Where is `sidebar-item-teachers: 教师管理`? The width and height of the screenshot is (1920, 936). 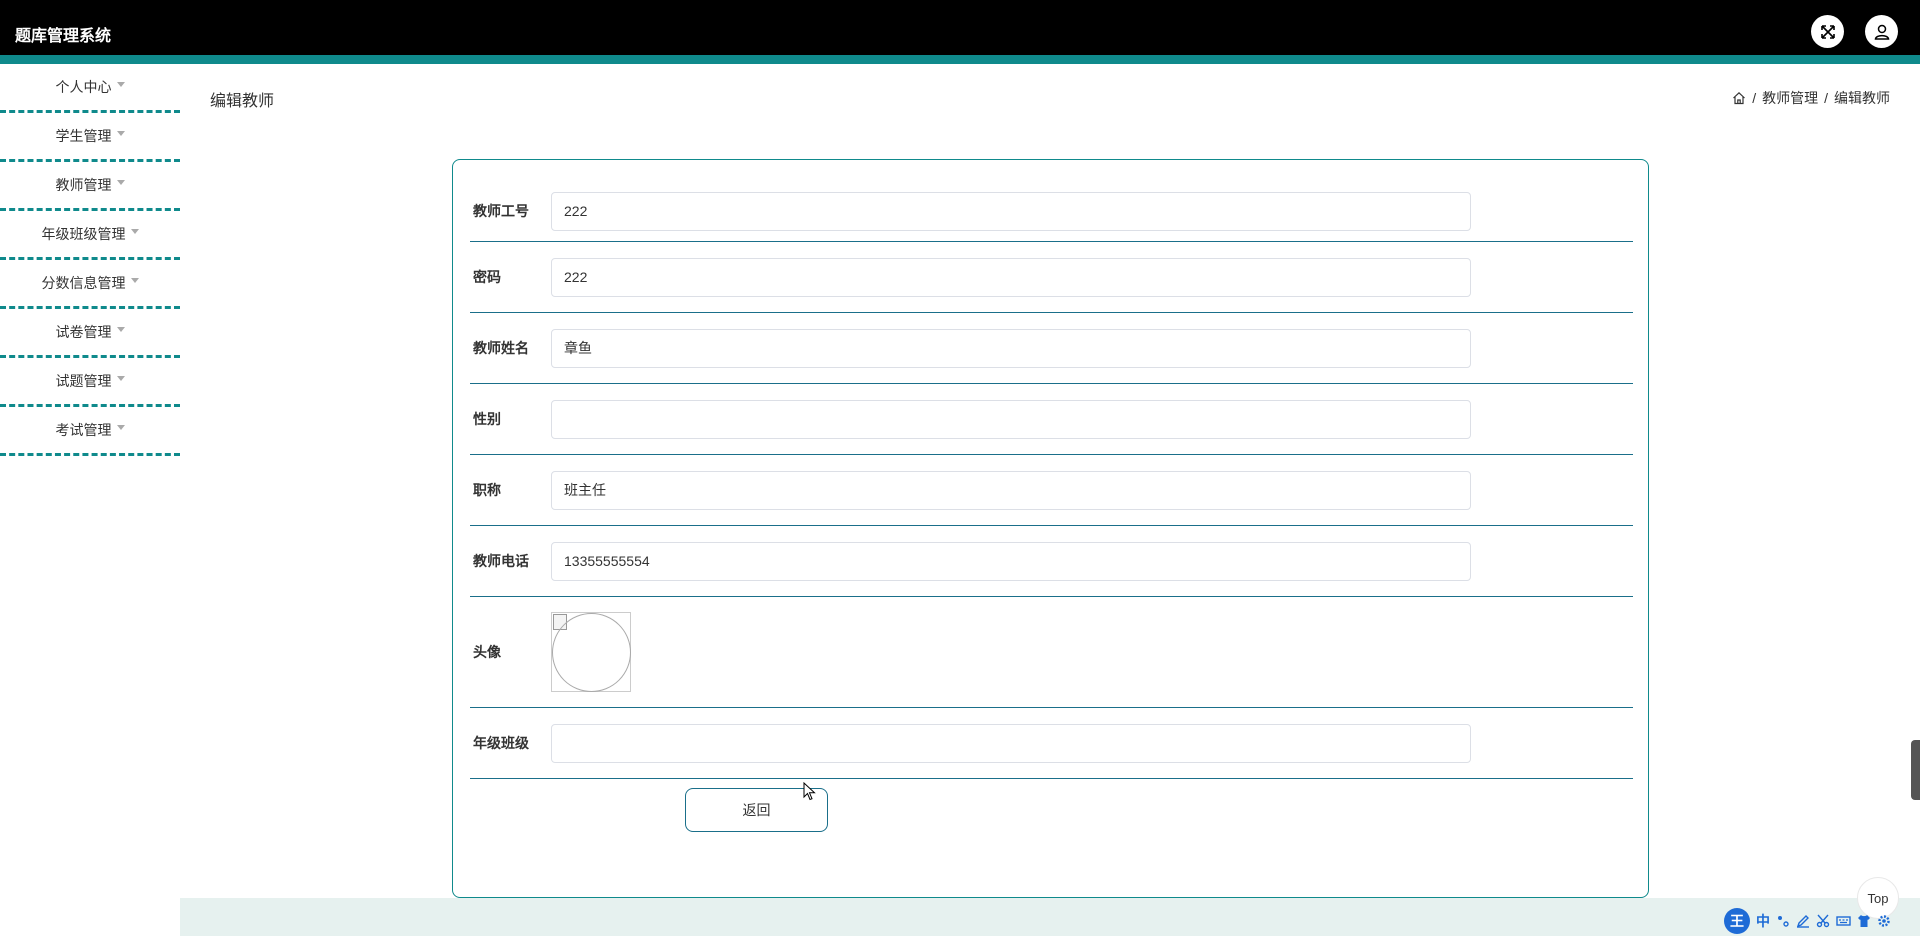
sidebar-item-teachers: 教师管理 is located at coordinates (90, 186).